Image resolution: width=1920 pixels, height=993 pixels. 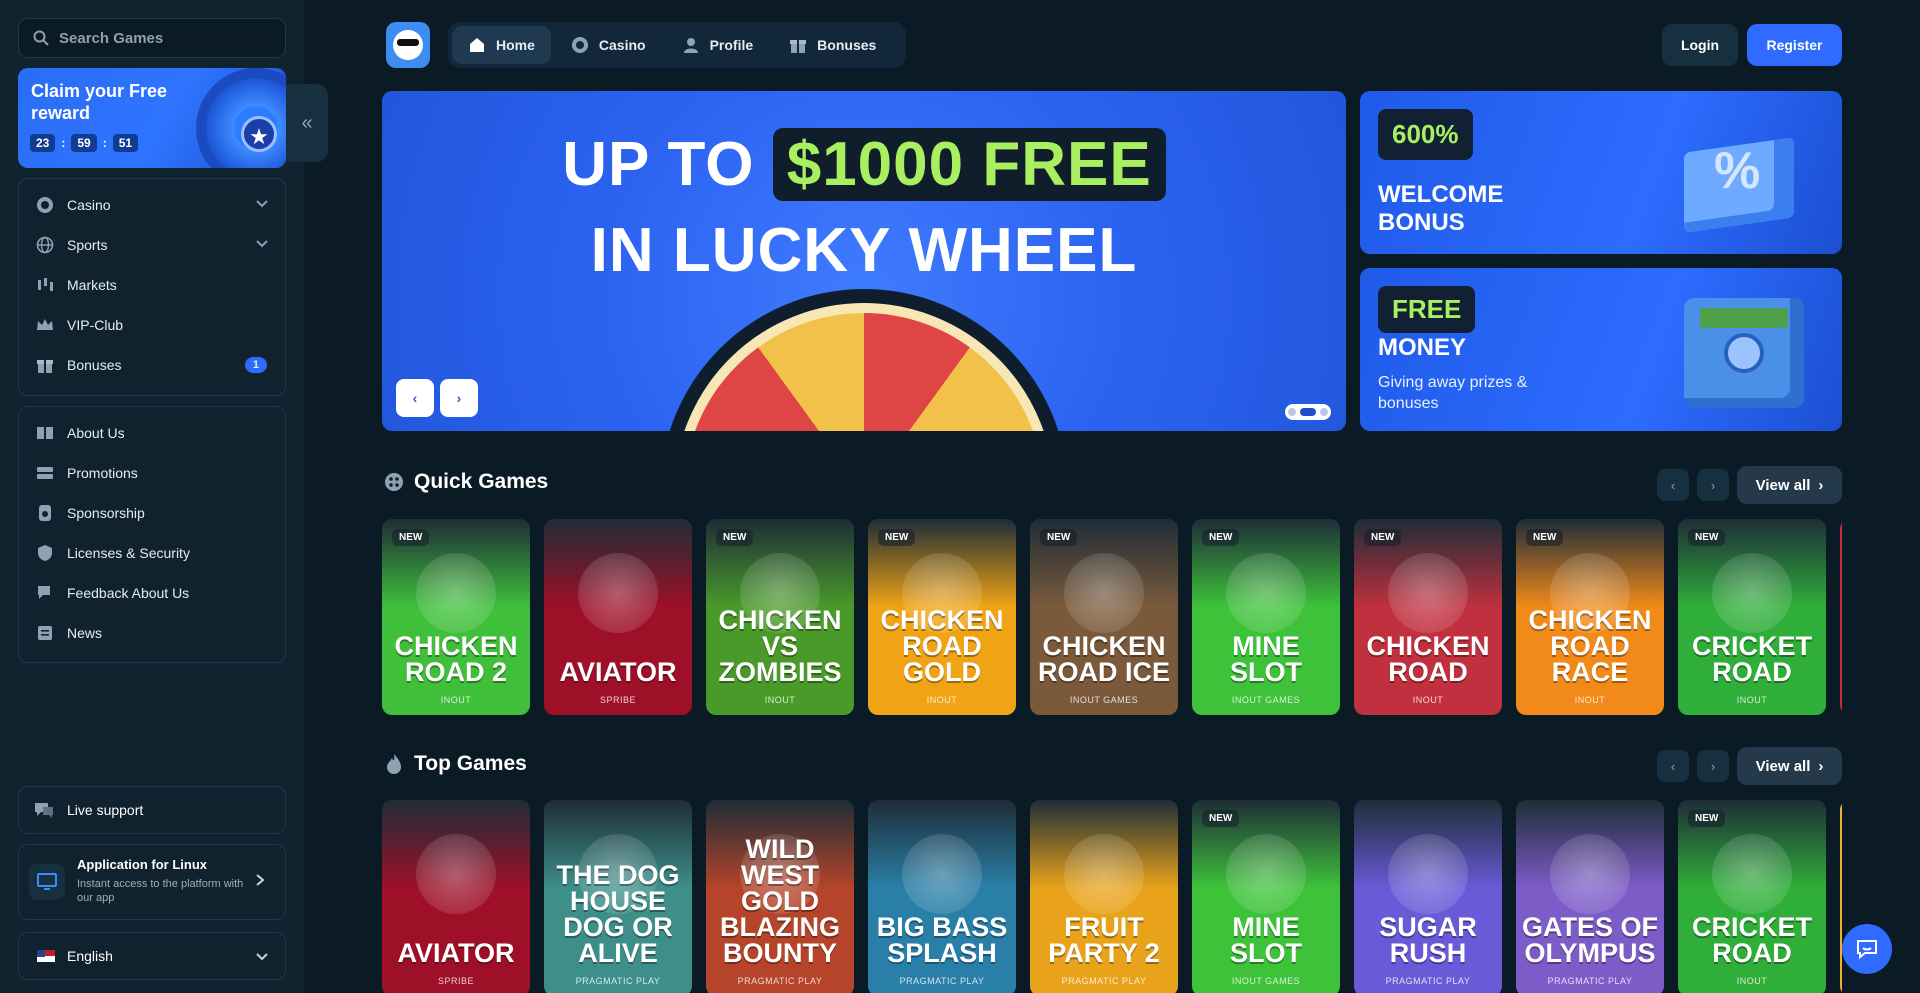 What do you see at coordinates (394, 764) in the screenshot?
I see `flame-icon` at bounding box center [394, 764].